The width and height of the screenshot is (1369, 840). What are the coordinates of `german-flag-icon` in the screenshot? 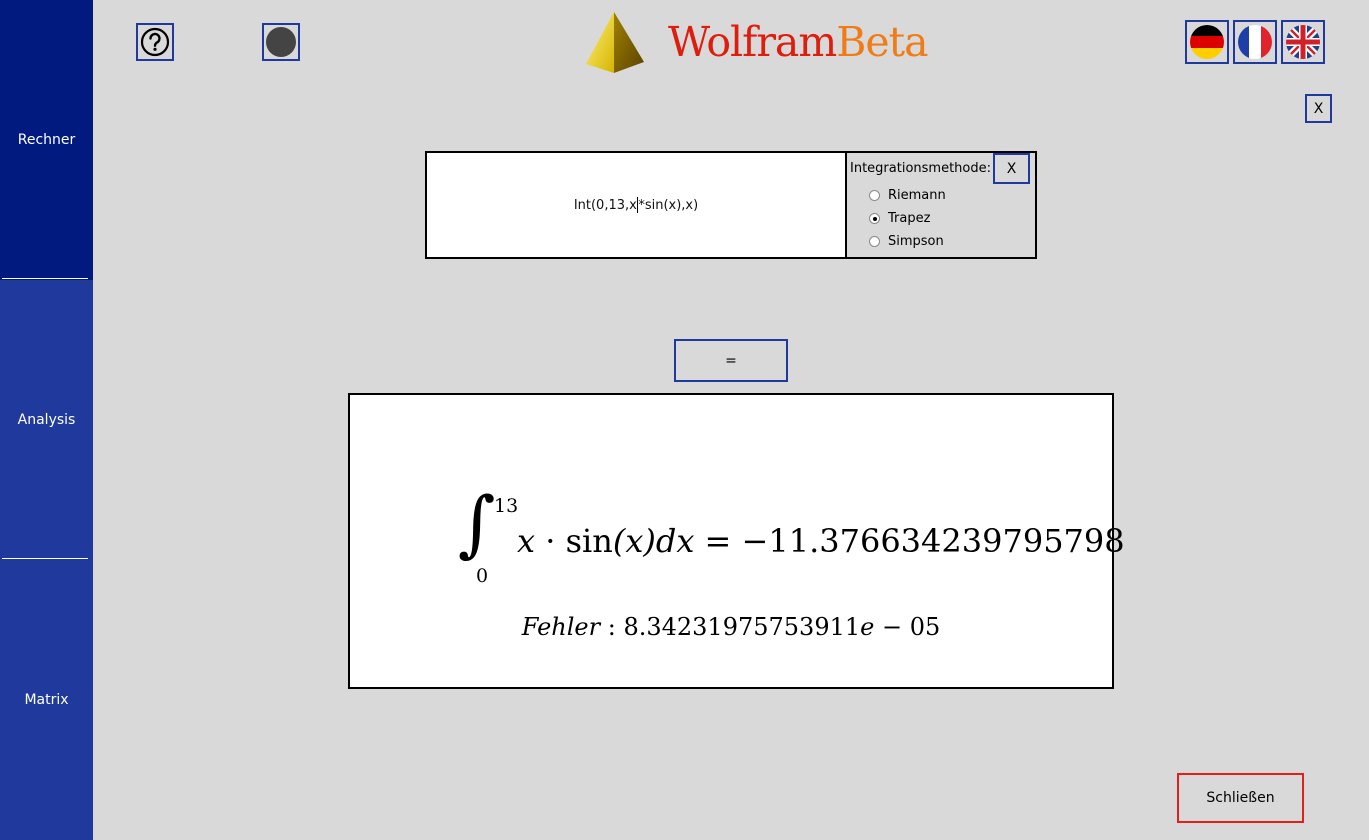 It's located at (1207, 42).